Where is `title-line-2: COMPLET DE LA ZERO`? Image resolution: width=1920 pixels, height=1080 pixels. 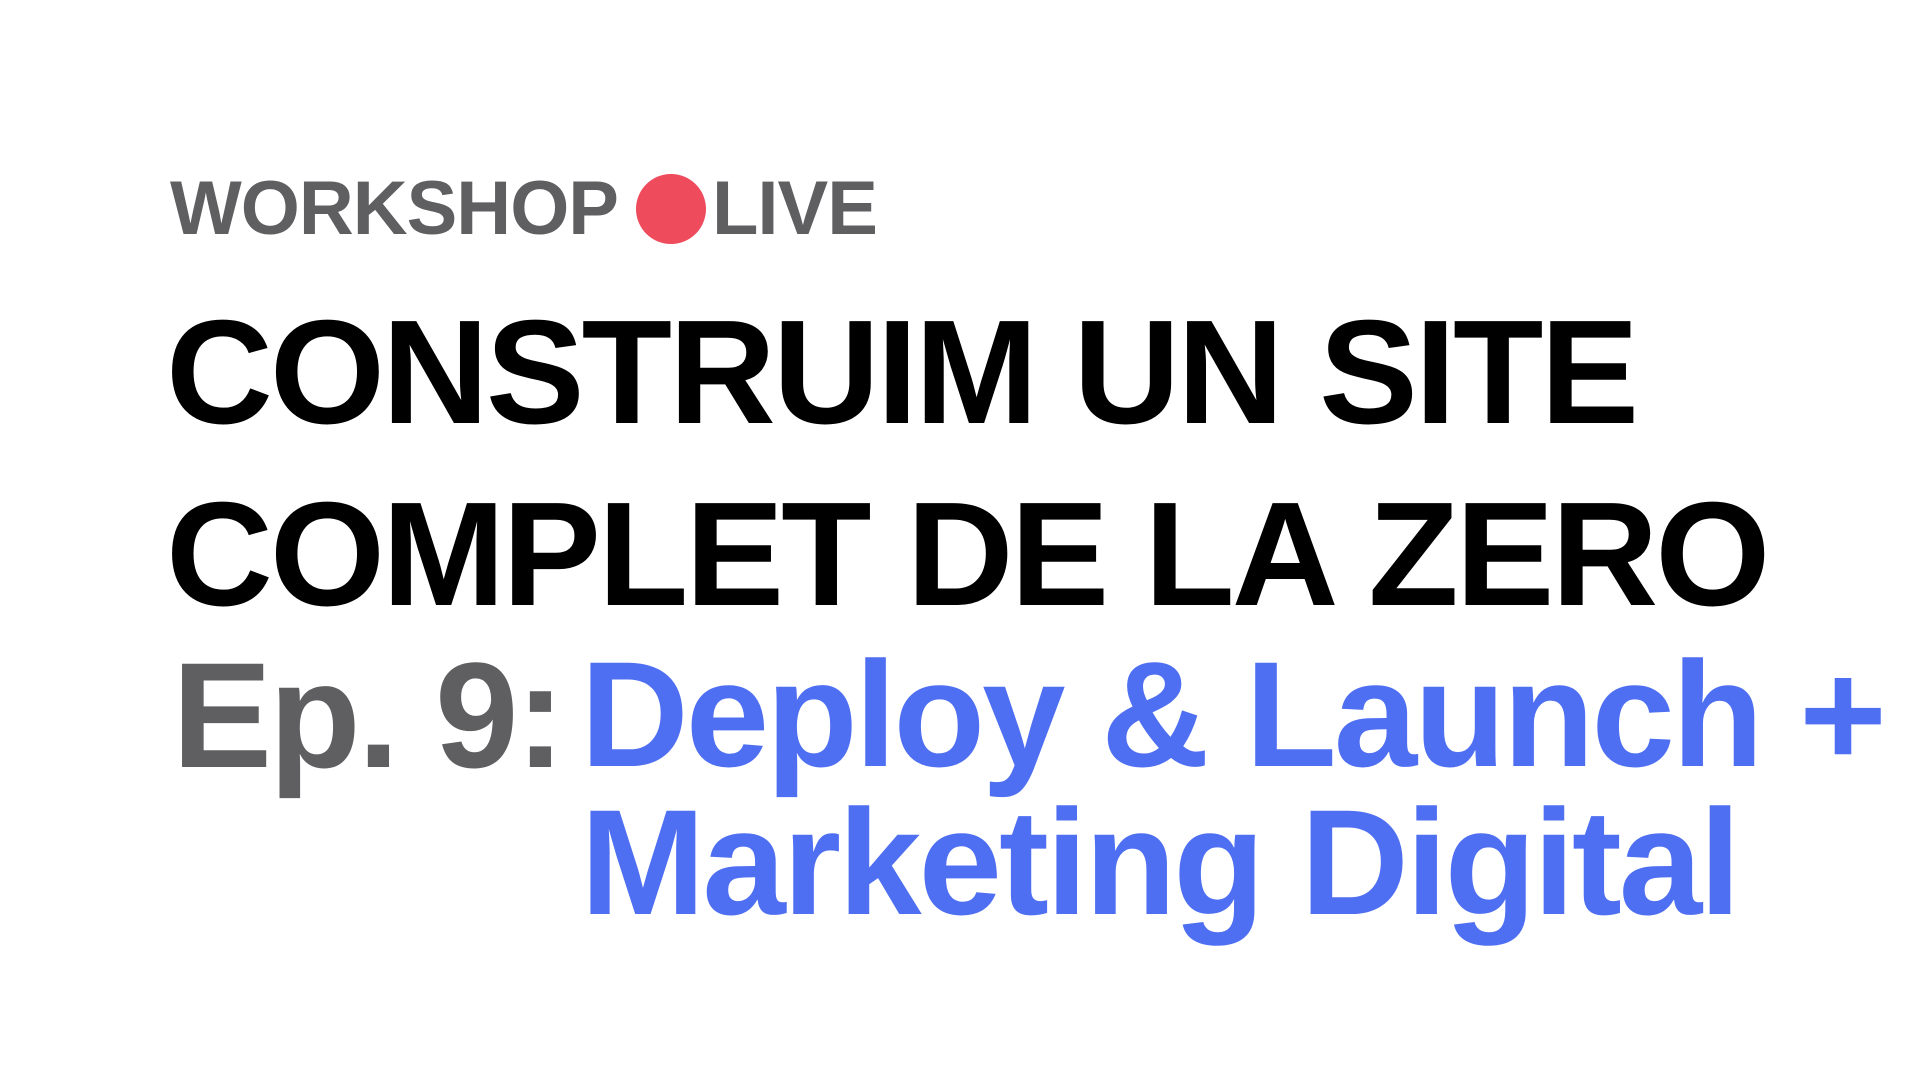
title-line-2: COMPLET DE LA ZERO is located at coordinates (968, 554).